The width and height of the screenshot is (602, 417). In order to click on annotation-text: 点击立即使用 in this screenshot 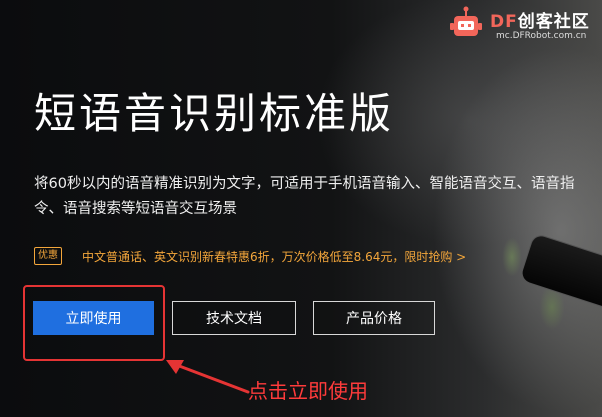, I will do `click(308, 391)`.